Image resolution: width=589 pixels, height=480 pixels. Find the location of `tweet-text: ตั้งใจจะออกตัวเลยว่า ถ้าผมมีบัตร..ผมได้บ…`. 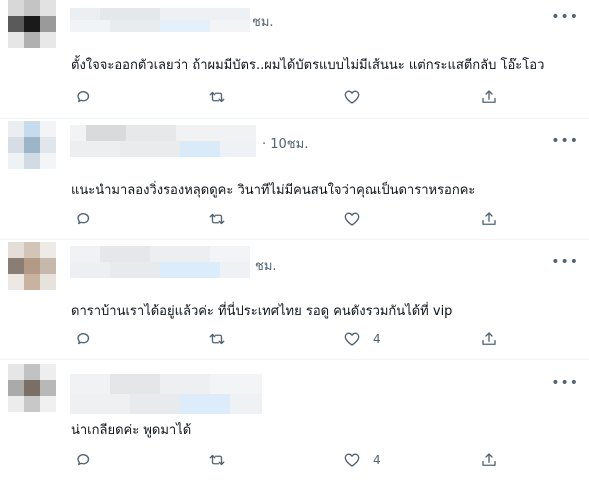

tweet-text: ตั้งใจจะออกตัวเลยว่า ถ้าผมมีบัตร..ผมได้บ… is located at coordinates (308, 65).